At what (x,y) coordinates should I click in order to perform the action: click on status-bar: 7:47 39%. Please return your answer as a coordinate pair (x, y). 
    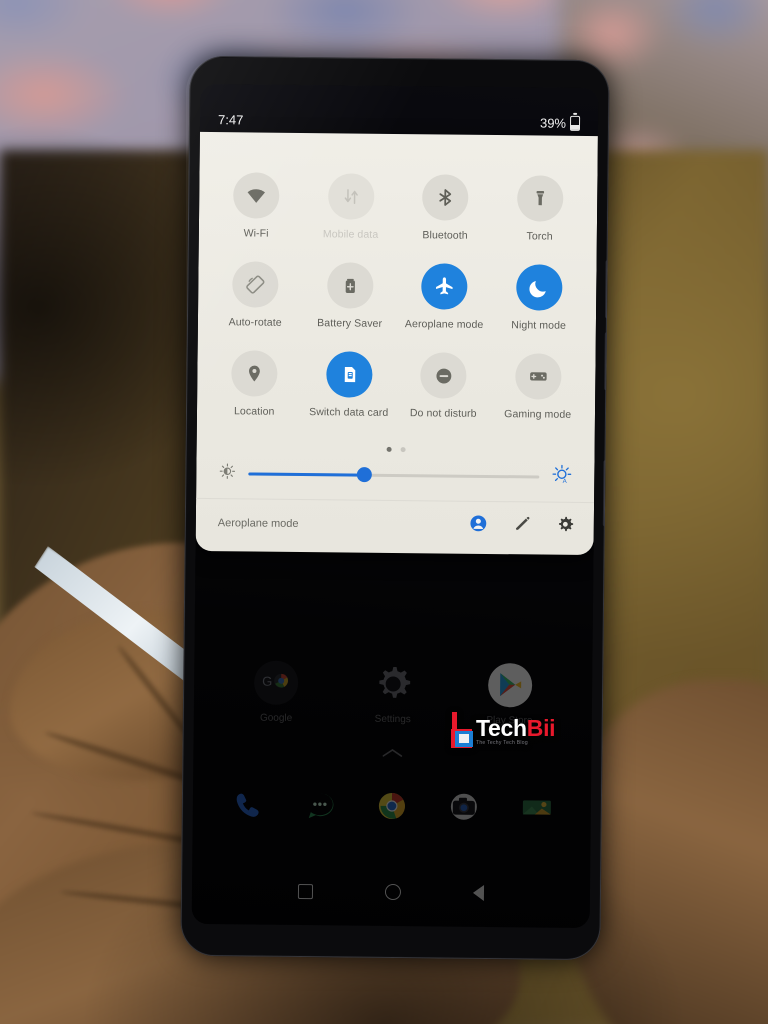
    Looking at the image, I should click on (399, 121).